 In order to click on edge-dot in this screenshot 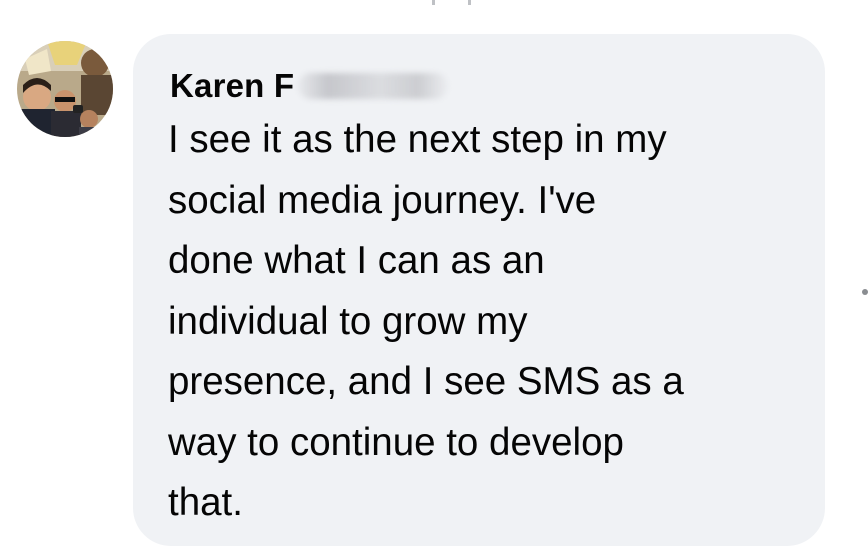, I will do `click(865, 292)`.